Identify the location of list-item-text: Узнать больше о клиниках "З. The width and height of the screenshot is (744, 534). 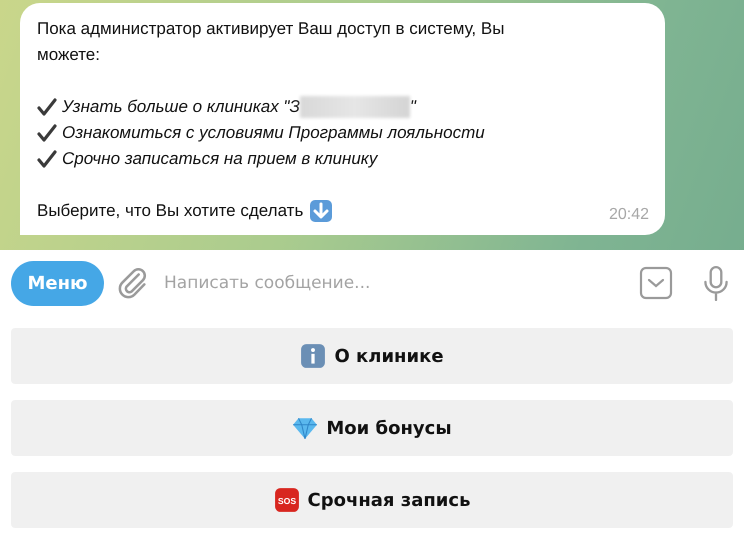
(181, 107).